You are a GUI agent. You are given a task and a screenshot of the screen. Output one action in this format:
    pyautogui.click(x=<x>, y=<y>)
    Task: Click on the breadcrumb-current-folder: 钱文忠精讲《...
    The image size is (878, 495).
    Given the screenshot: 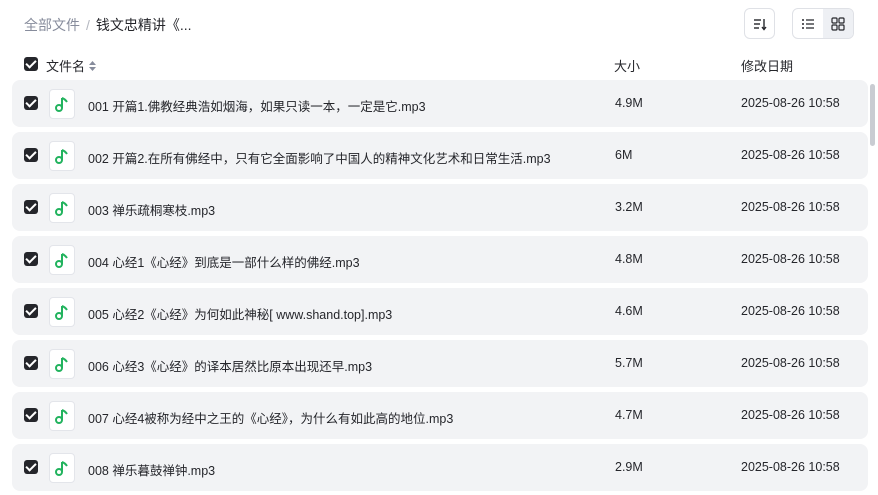 What is the action you would take?
    pyautogui.click(x=143, y=25)
    